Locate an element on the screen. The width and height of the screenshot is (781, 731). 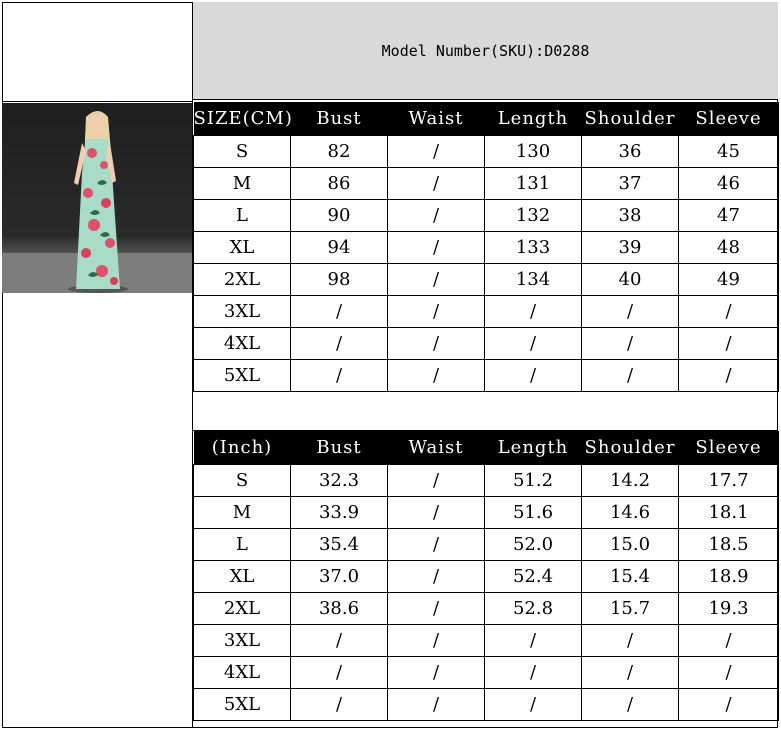
measurement-cell: 39 is located at coordinates (630, 247).